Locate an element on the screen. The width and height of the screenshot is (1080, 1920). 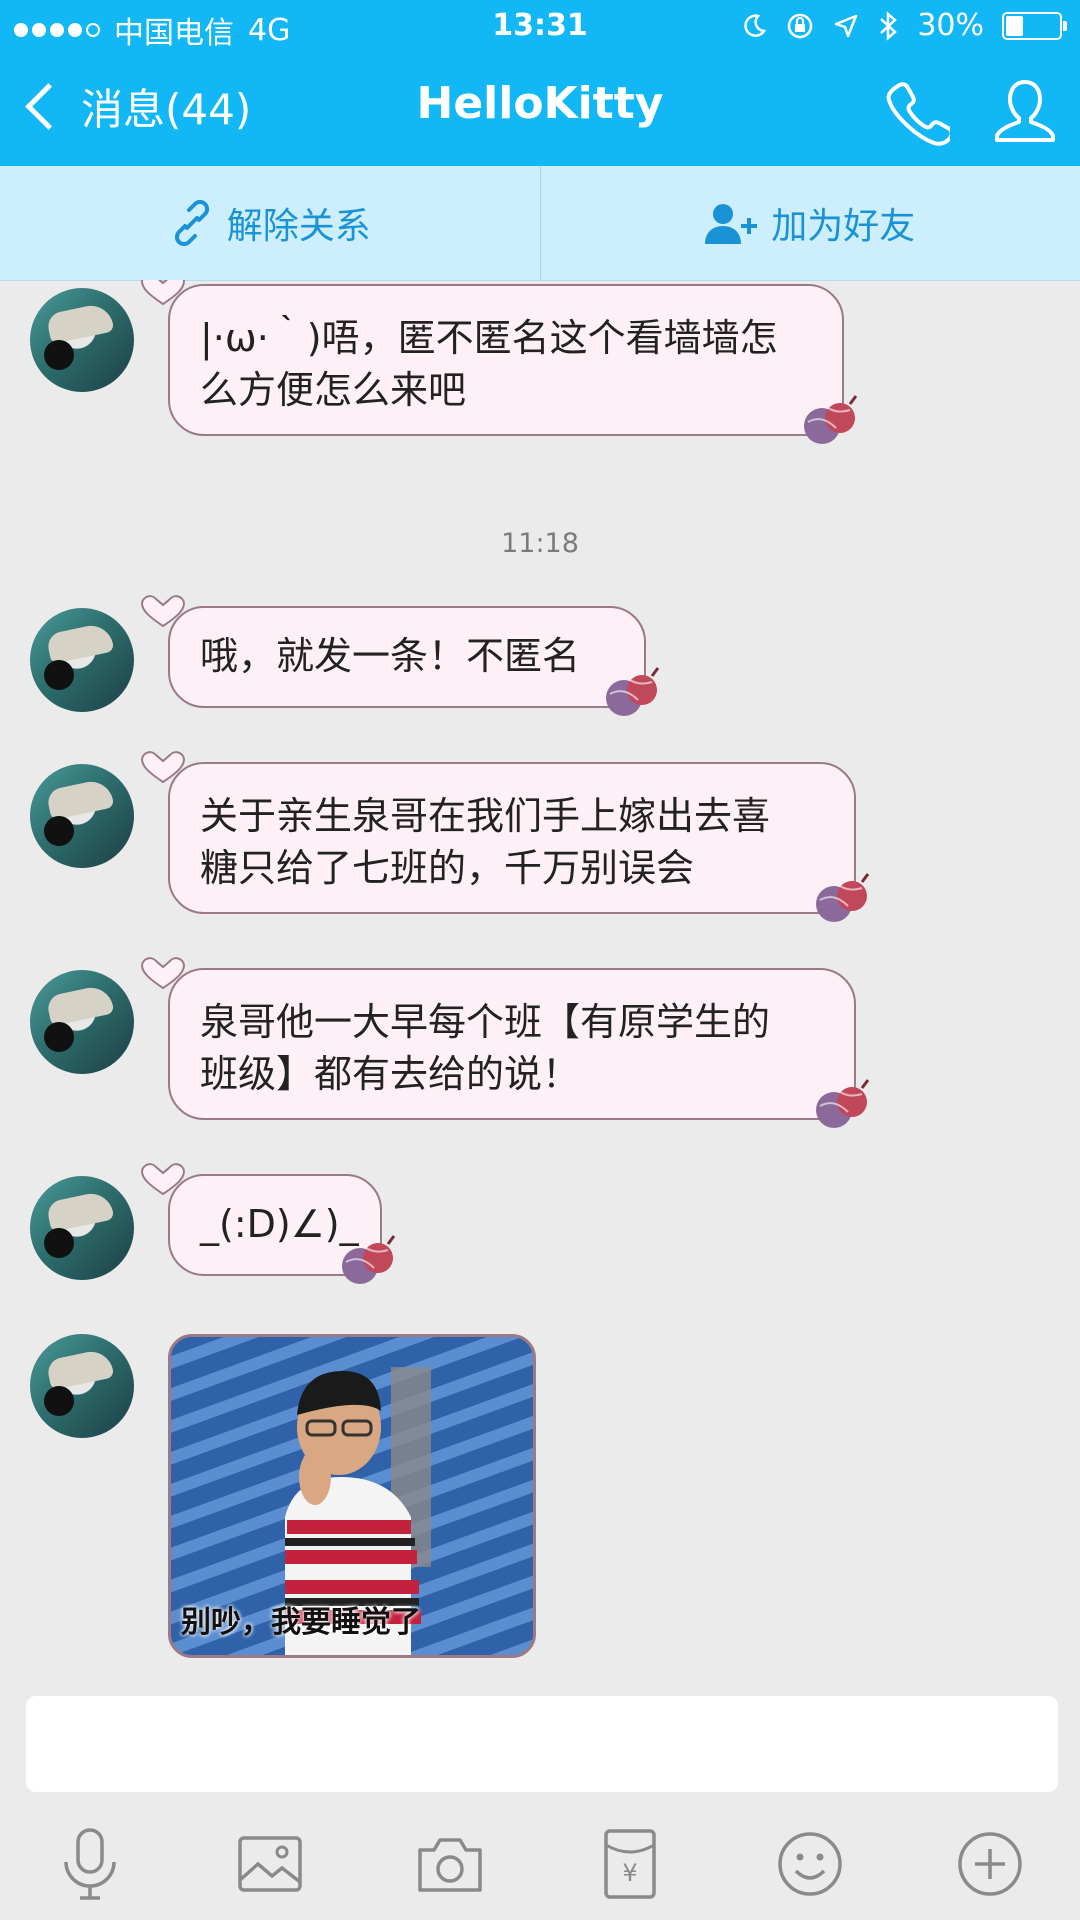
message-input is located at coordinates (542, 1744).